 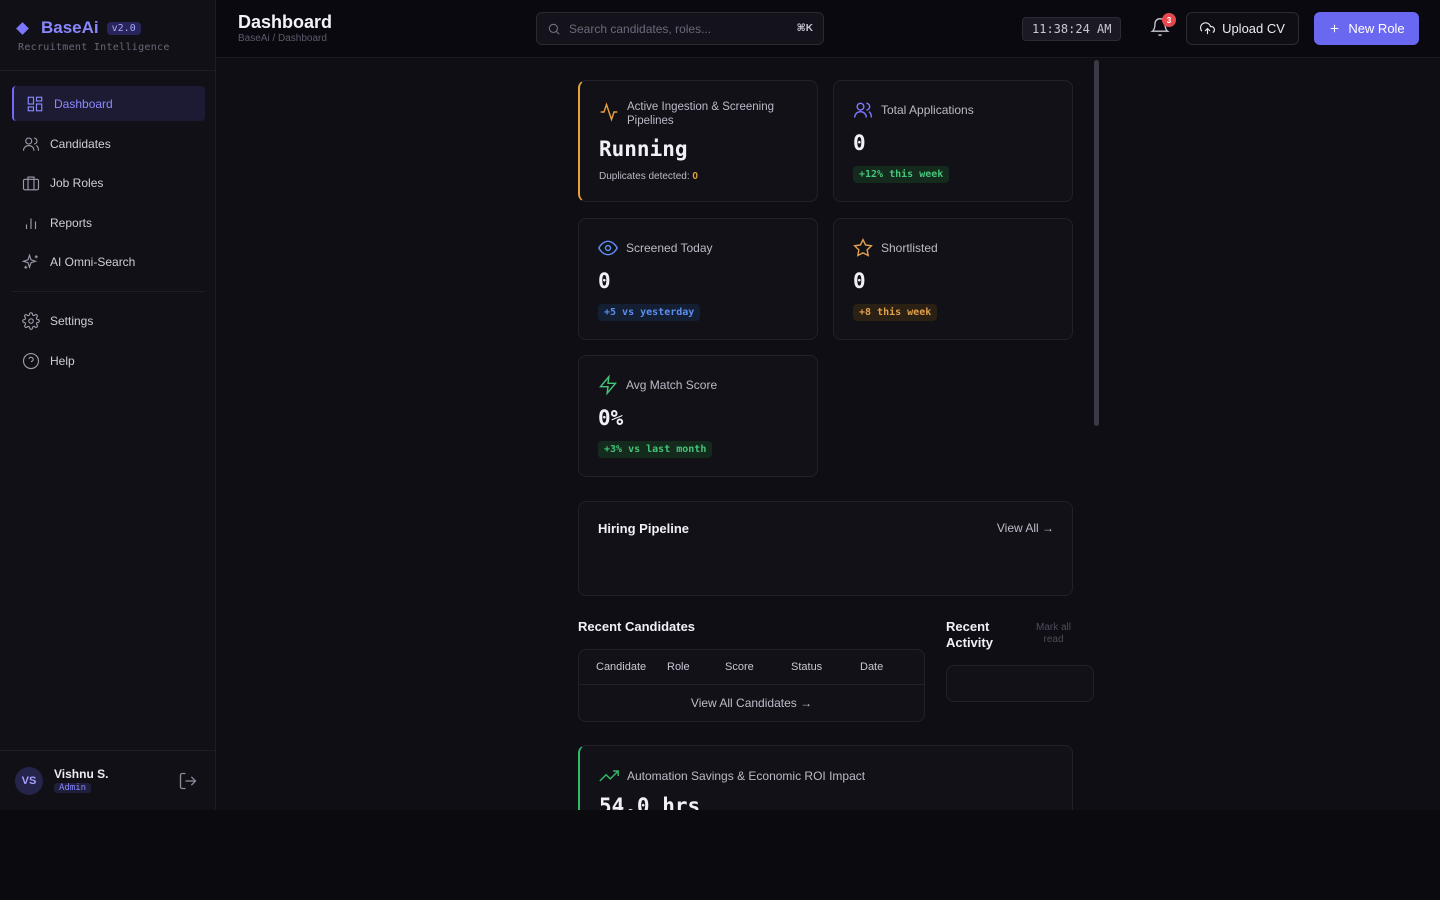 What do you see at coordinates (1335, 28) in the screenshot?
I see `plus-icon` at bounding box center [1335, 28].